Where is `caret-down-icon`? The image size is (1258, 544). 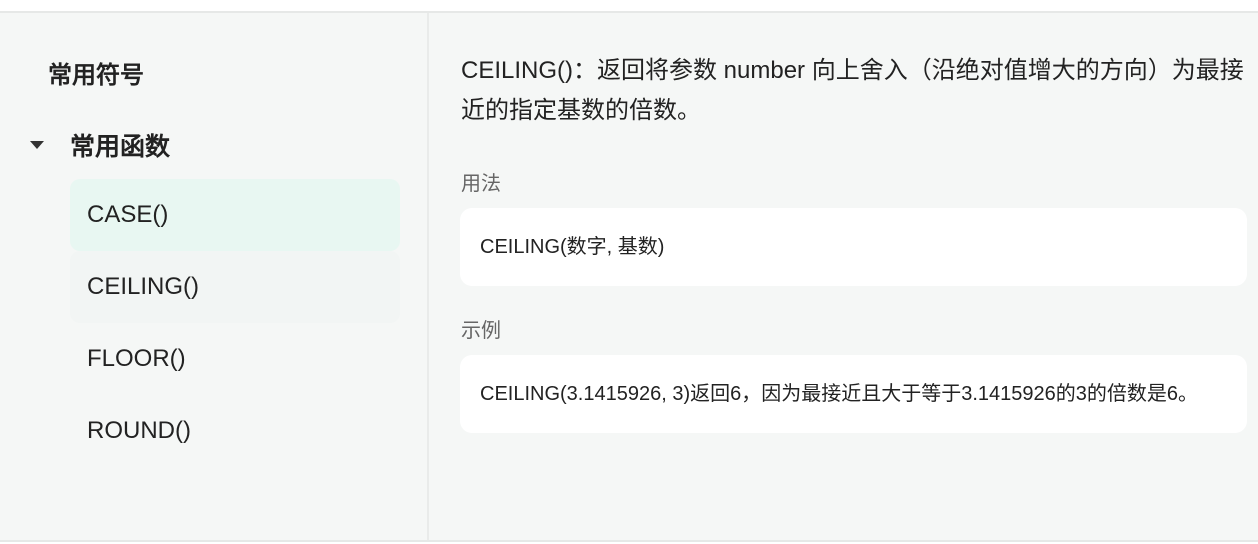 caret-down-icon is located at coordinates (37, 145).